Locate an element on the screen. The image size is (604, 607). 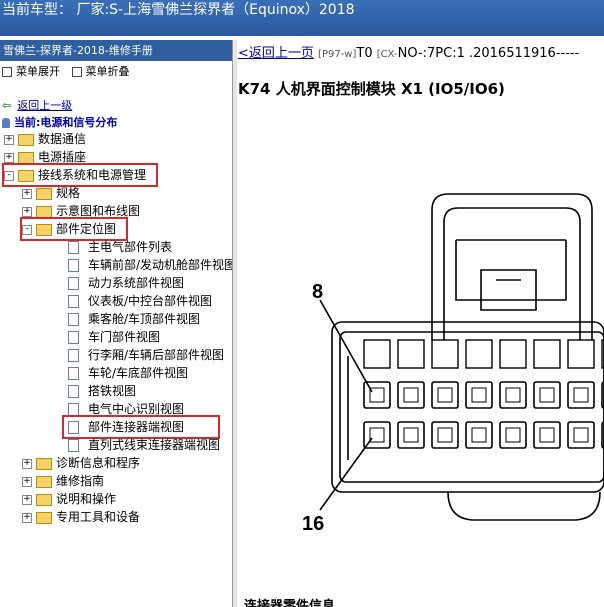
pin-16-leader is located at coordinates (346, 474).